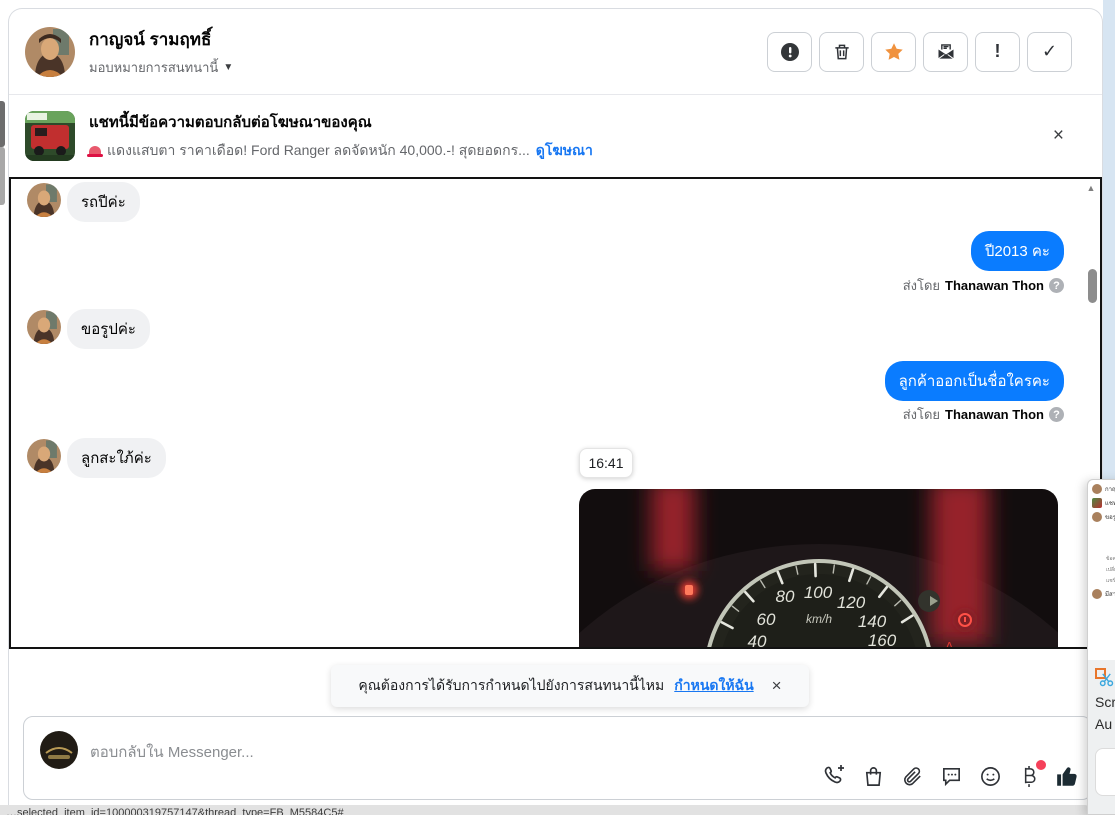 Image resolution: width=1115 pixels, height=815 pixels. Describe the element at coordinates (777, 686) in the screenshot. I see `toast-close-icon: ×` at that location.